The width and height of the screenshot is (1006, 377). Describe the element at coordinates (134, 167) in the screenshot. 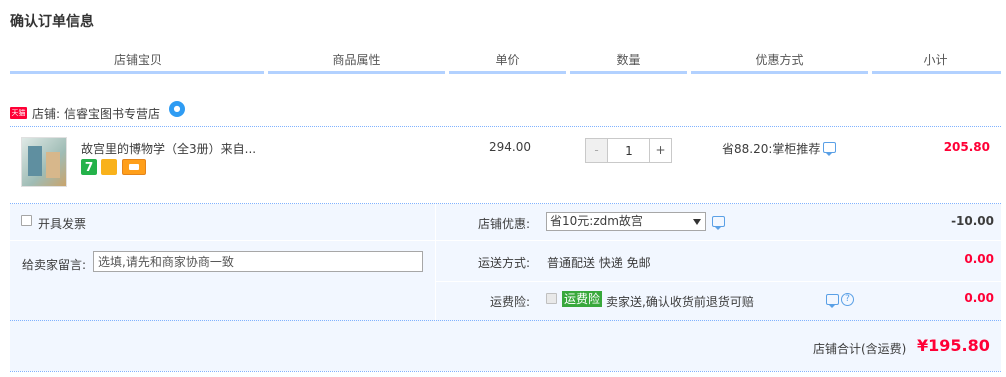

I see `credit-card-icon` at that location.